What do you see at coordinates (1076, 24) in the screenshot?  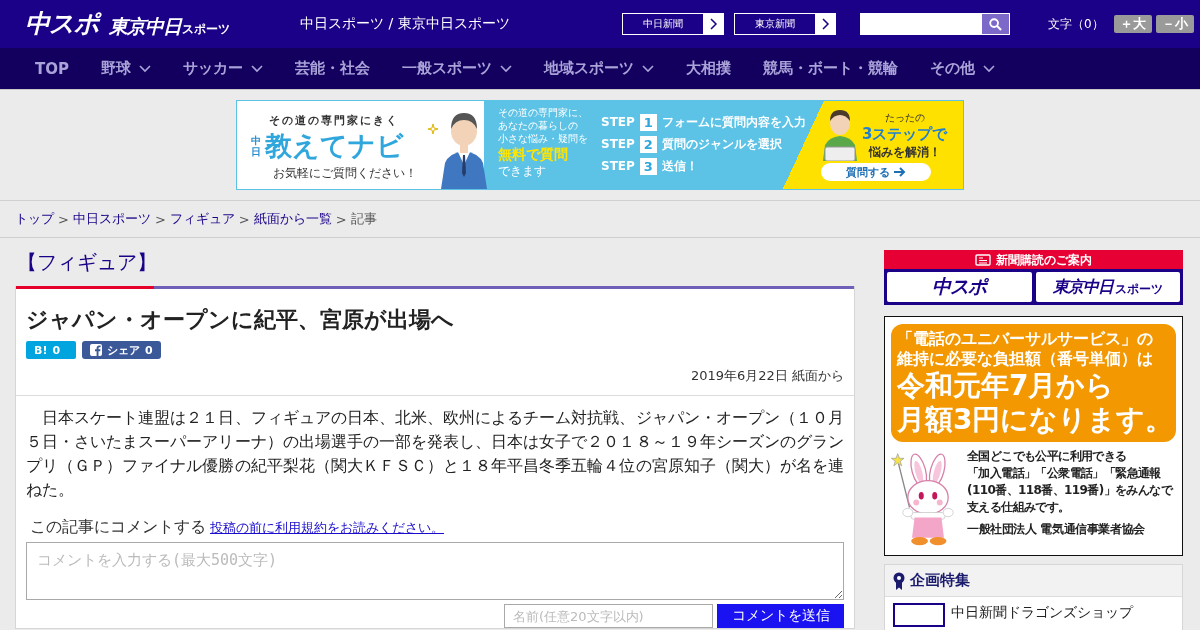 I see `font-size-label: 文字（0）` at bounding box center [1076, 24].